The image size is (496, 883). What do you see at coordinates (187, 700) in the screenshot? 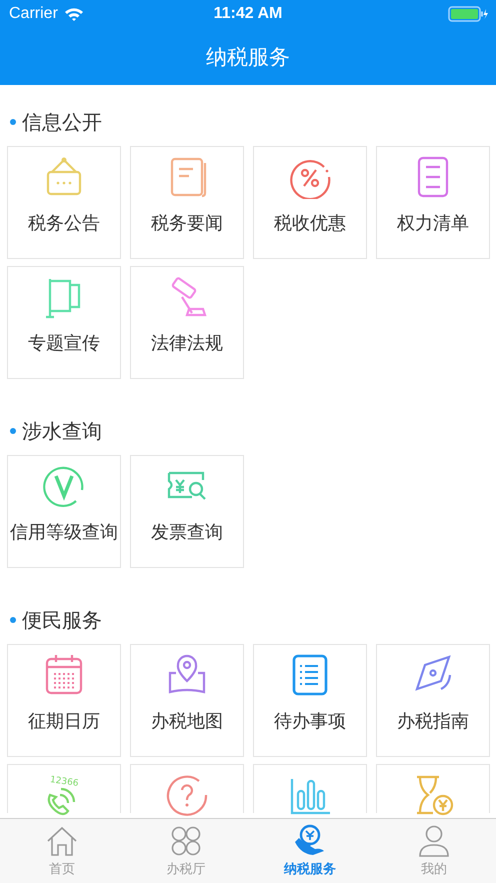
I see `service-tile: 办税地图` at bounding box center [187, 700].